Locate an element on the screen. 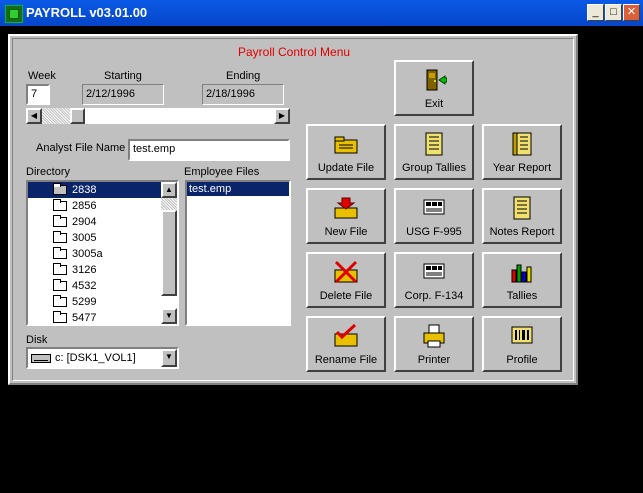 Image resolution: width=643 pixels, height=493 pixels. update-file-button: Update File is located at coordinates (346, 152).